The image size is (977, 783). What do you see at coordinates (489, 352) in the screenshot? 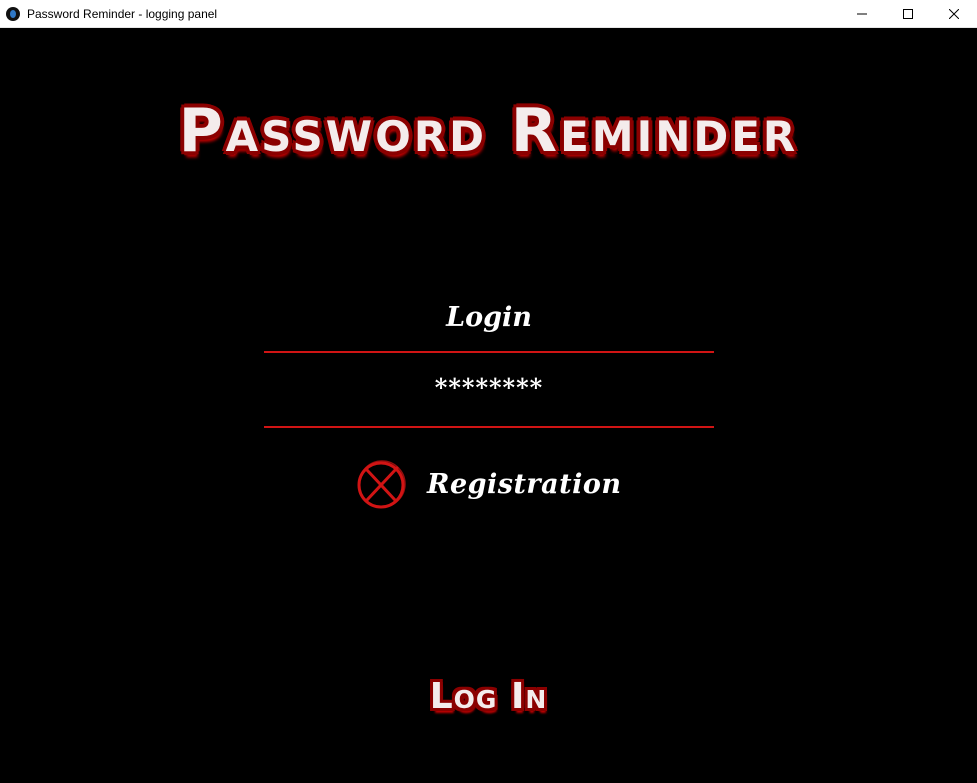
I see `login-underline` at bounding box center [489, 352].